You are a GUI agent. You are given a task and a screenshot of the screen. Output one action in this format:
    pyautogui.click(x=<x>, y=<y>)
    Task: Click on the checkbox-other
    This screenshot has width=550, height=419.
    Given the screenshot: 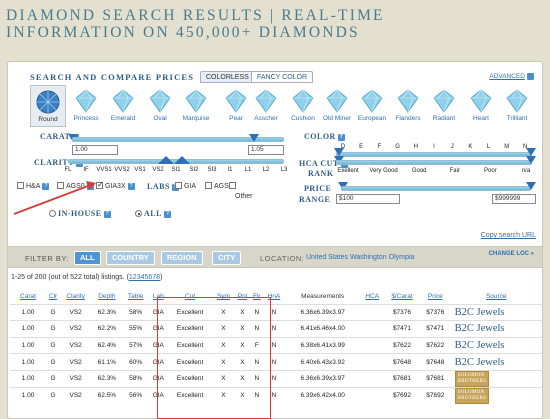 What is the action you would take?
    pyautogui.click(x=232, y=185)
    